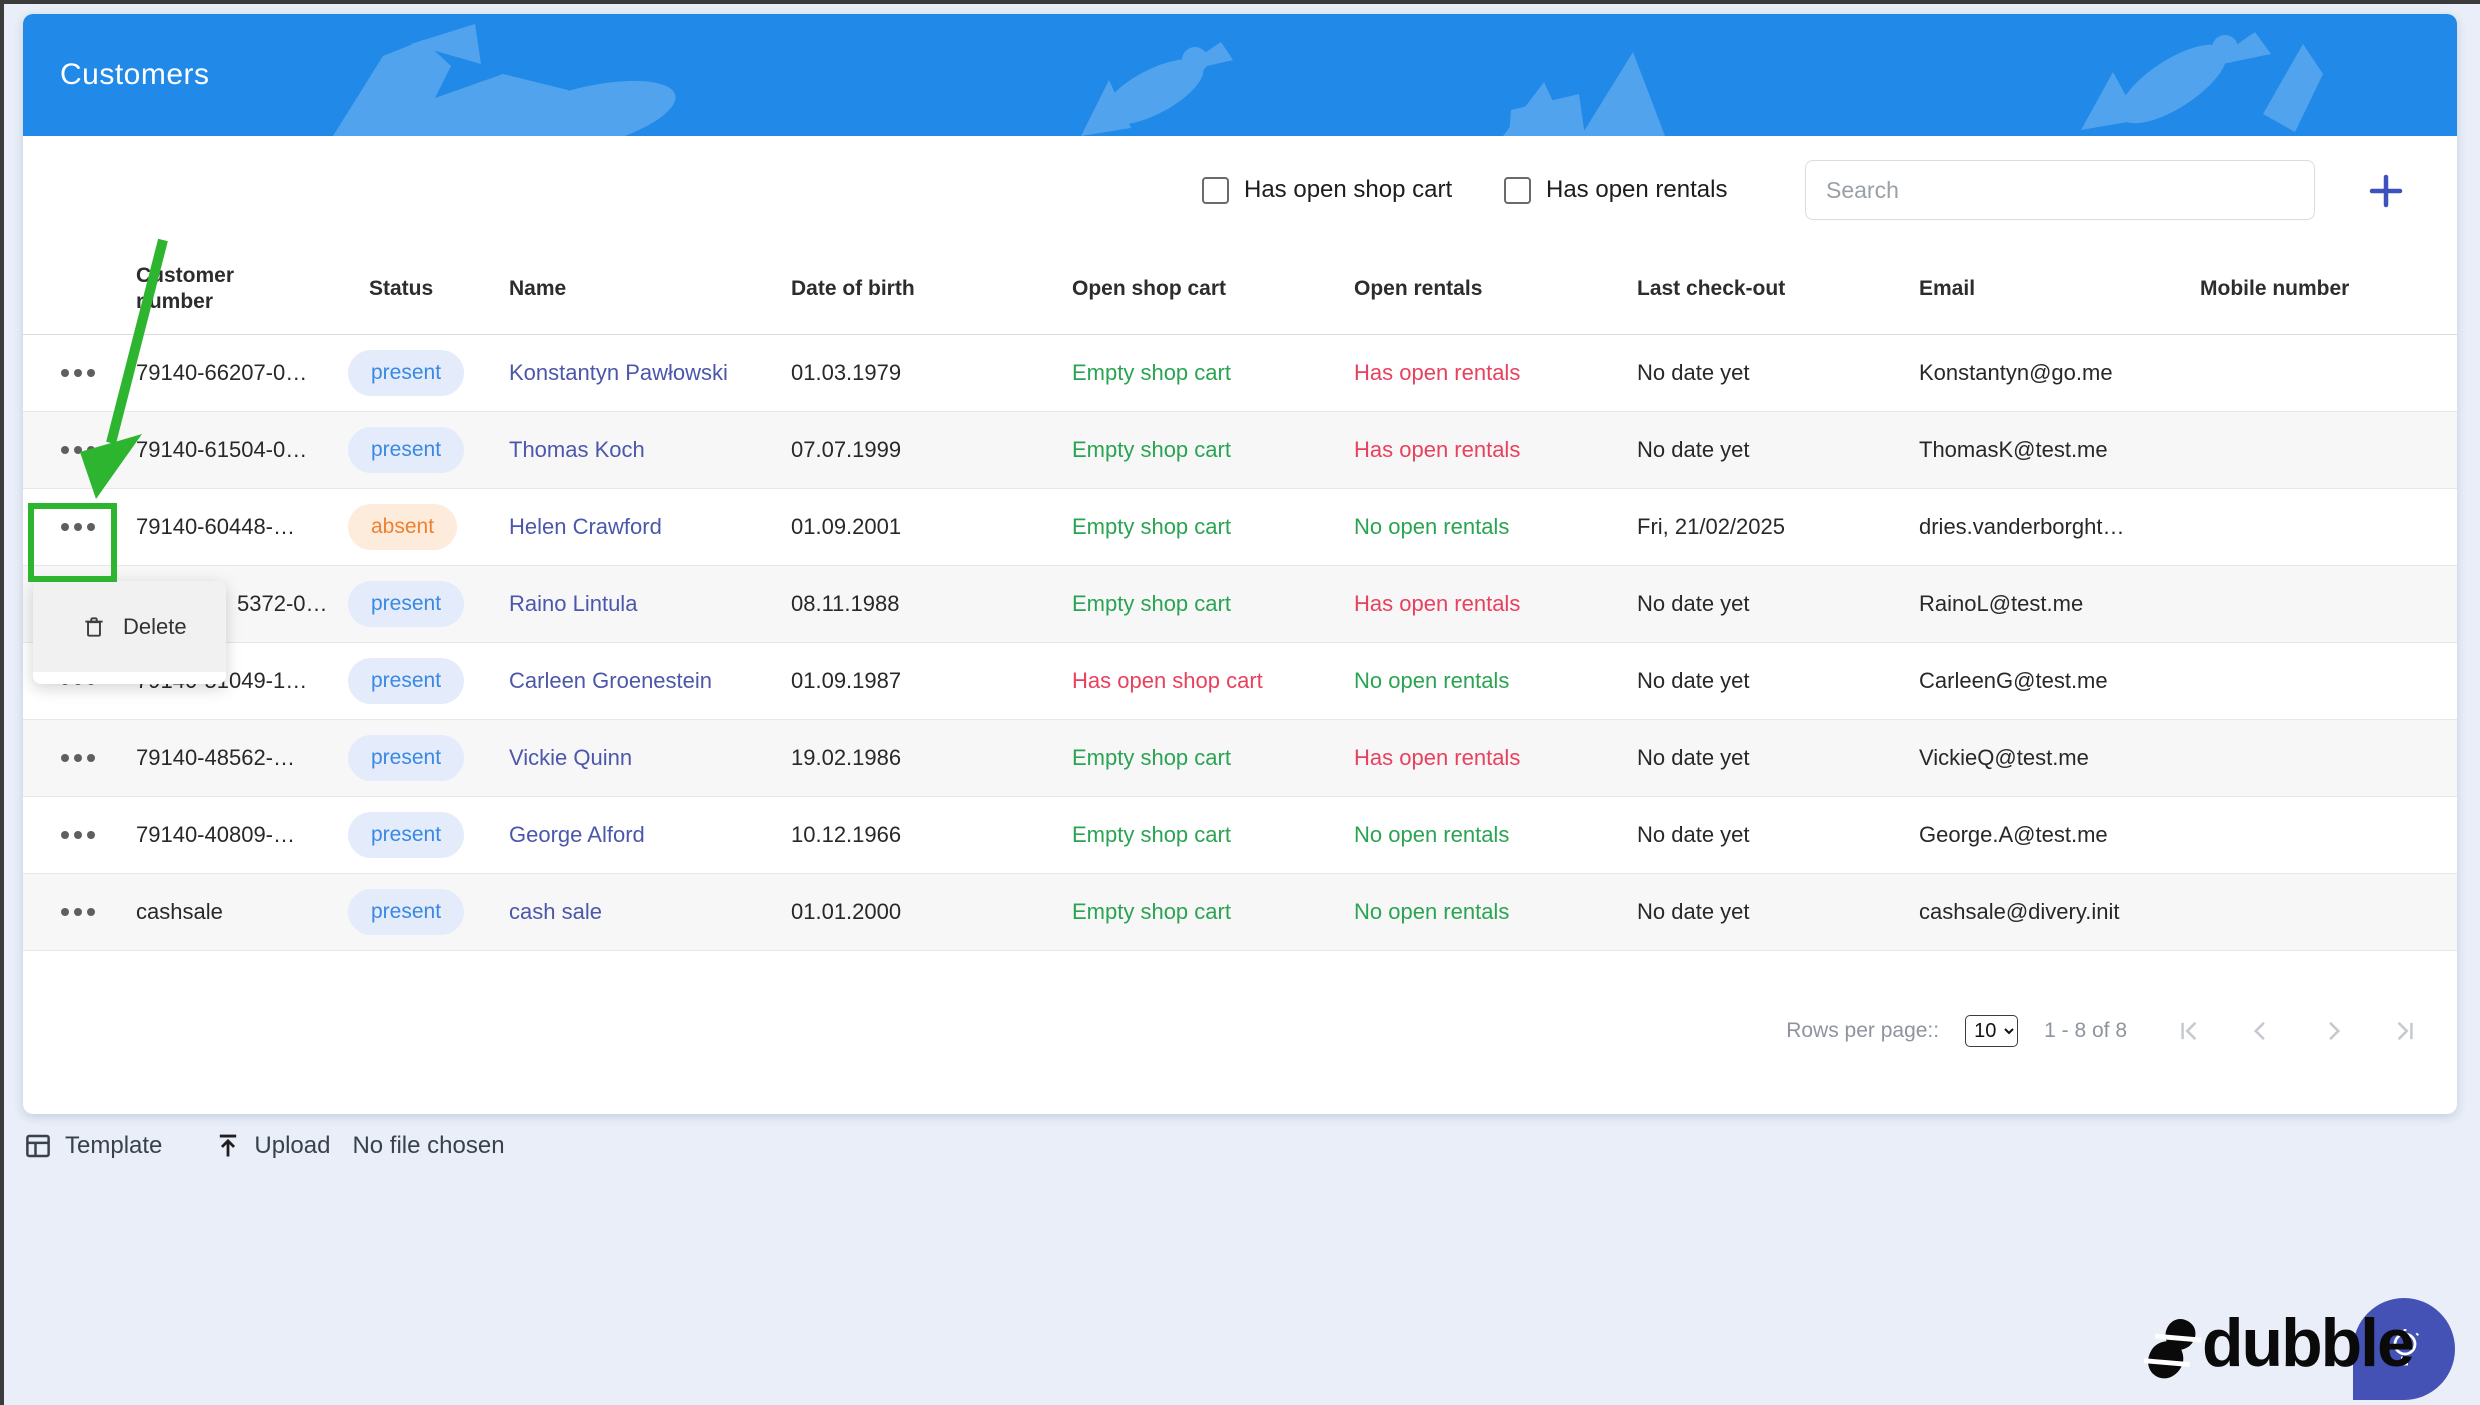 The image size is (2480, 1405). I want to click on col-header-status: Status, so click(401, 288).